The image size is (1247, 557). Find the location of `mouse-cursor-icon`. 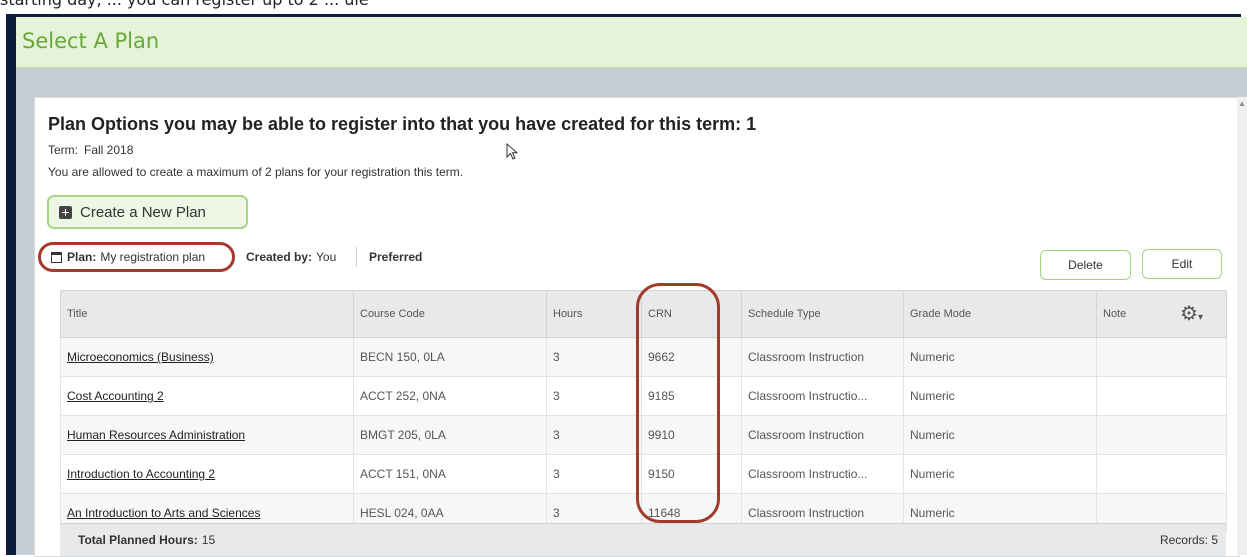

mouse-cursor-icon is located at coordinates (512, 151).